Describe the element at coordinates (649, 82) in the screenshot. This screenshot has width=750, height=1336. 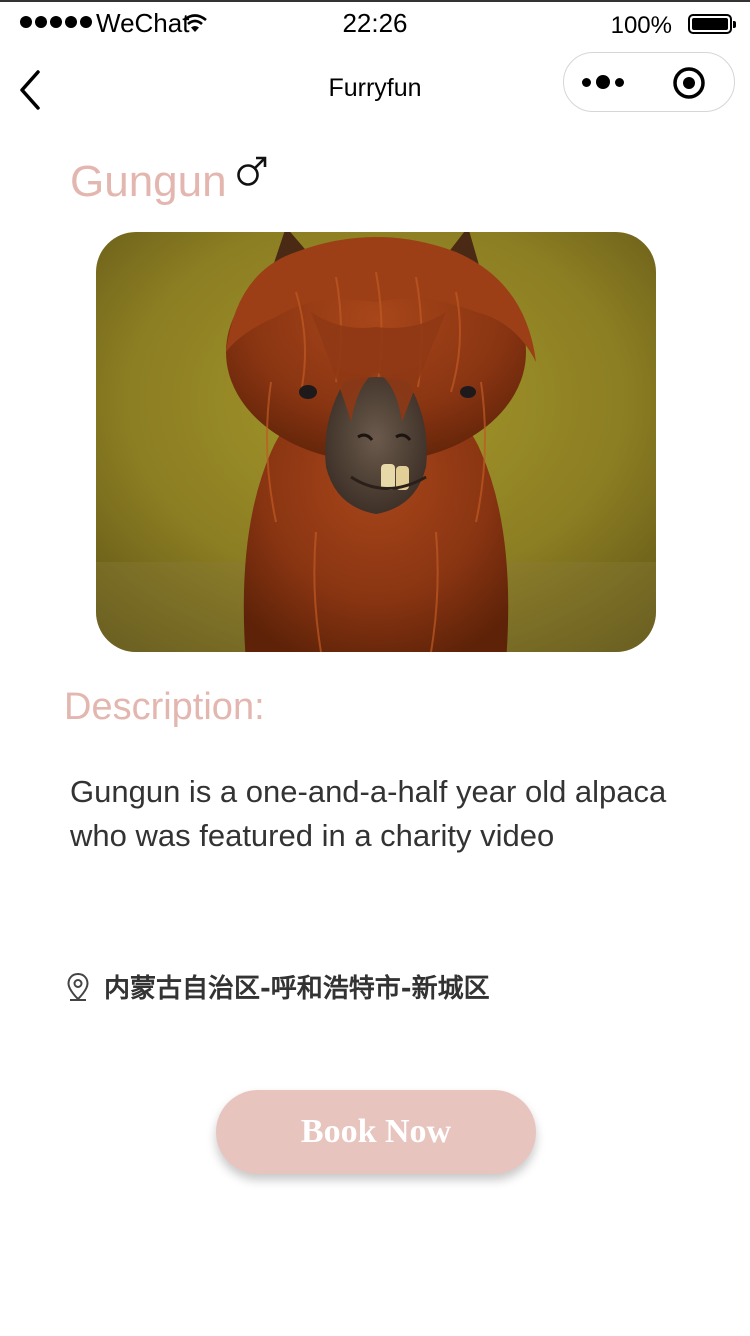
I see `mini-program-capsule` at that location.